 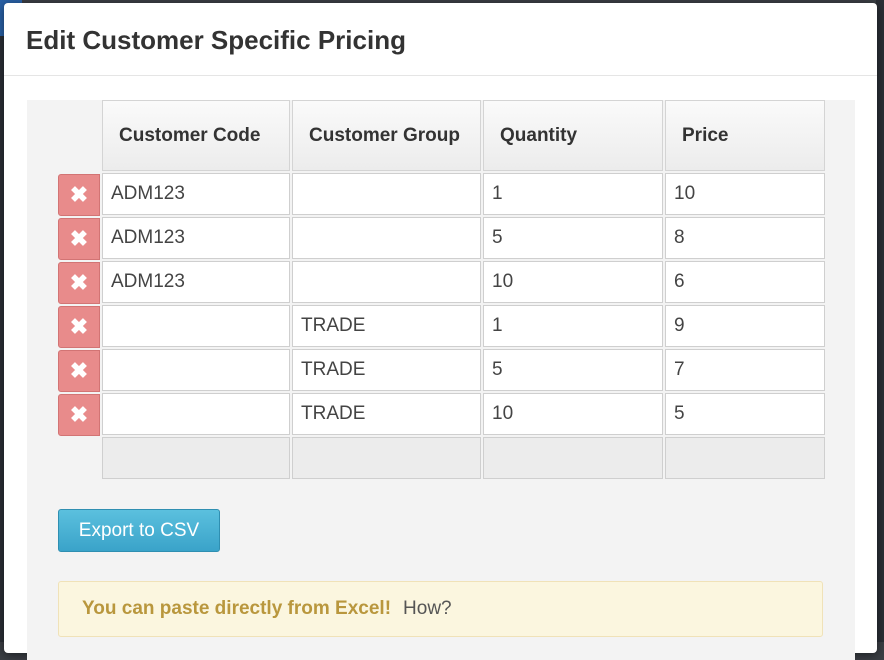 I want to click on new-customer-group-cell, so click(x=386, y=458).